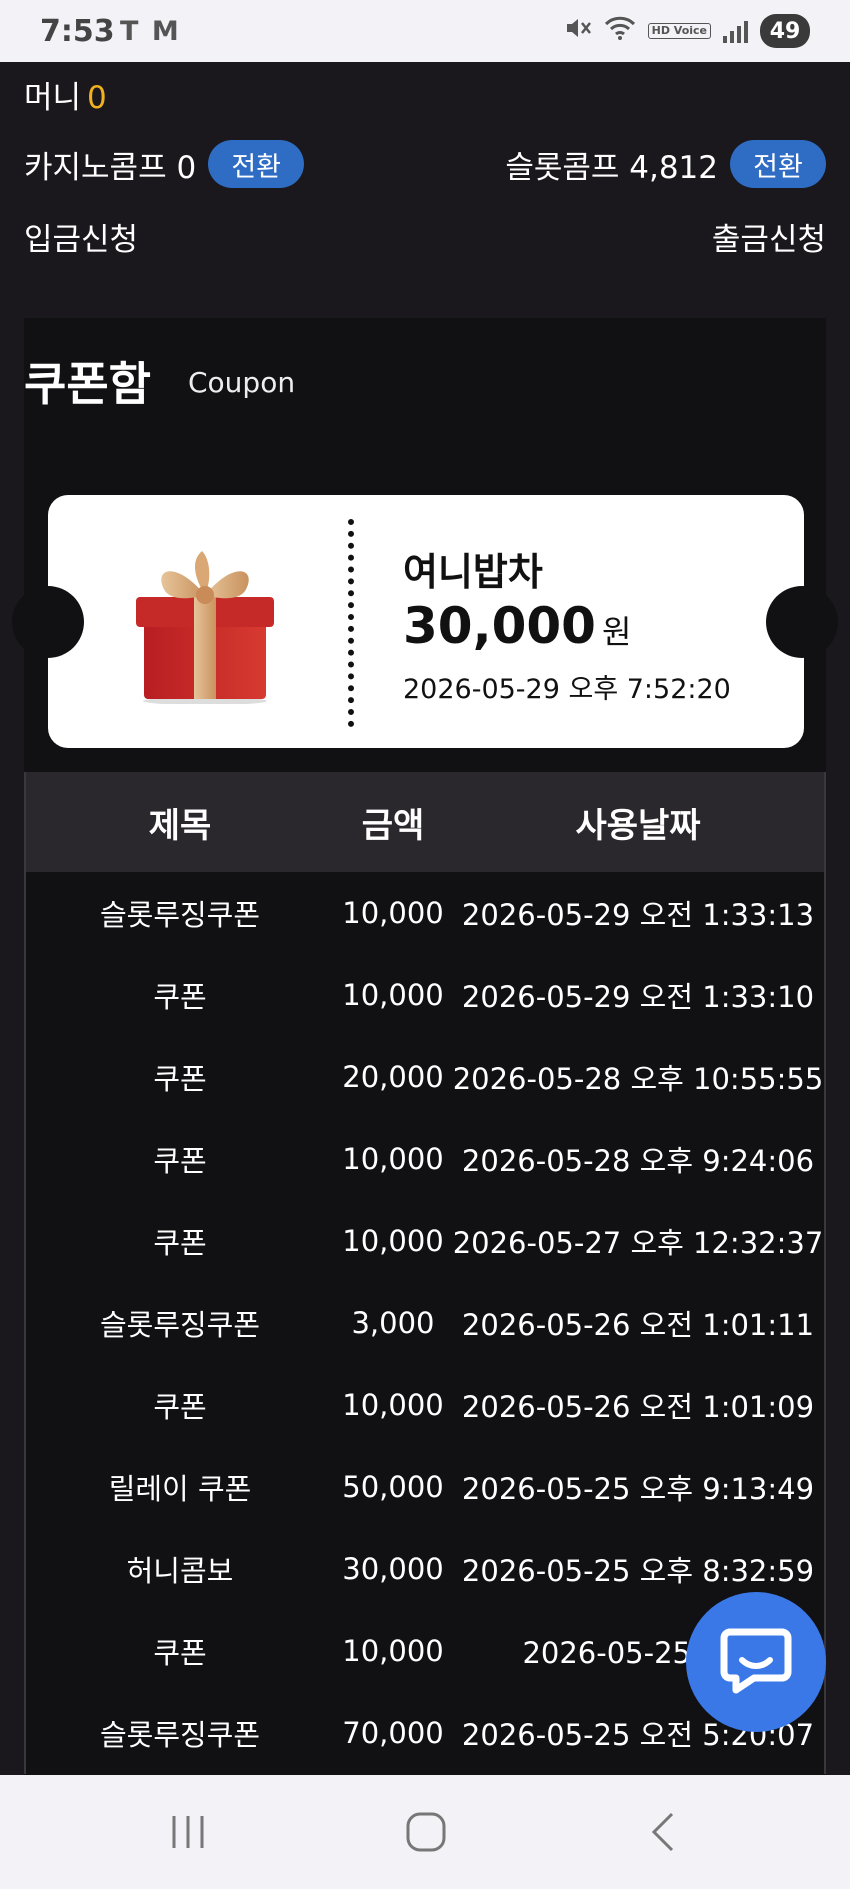 The height and width of the screenshot is (1889, 850). What do you see at coordinates (611, 167) in the screenshot?
I see `slot-comp-label: 슬롯콤프 4,812` at bounding box center [611, 167].